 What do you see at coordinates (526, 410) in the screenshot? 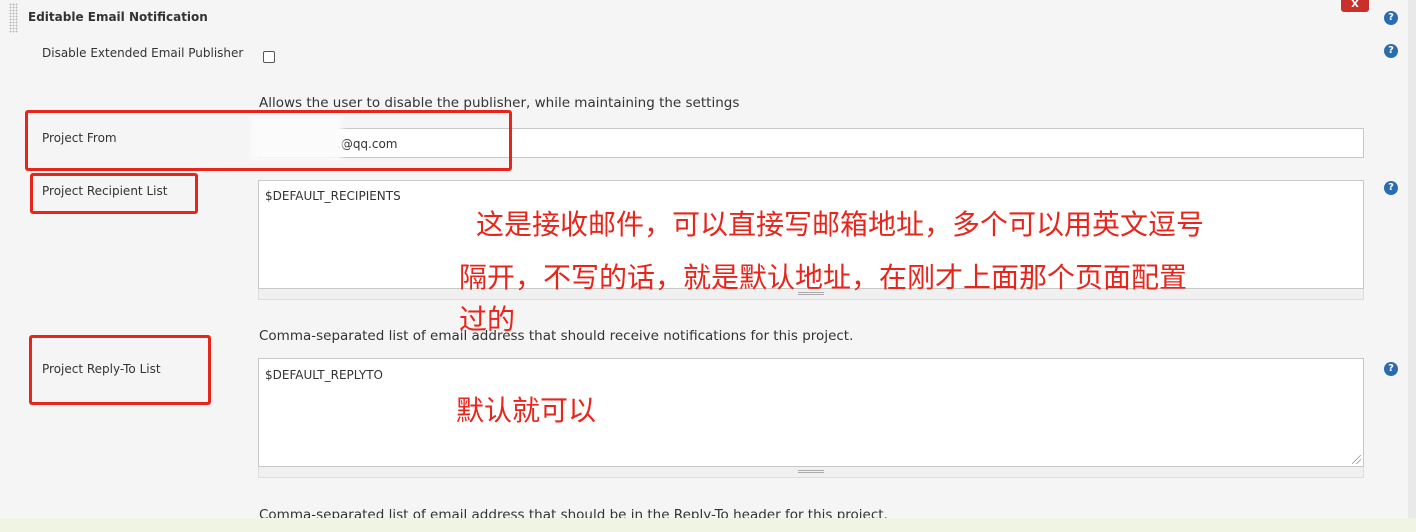
I see `annotation-replyto: 默认就可以` at bounding box center [526, 410].